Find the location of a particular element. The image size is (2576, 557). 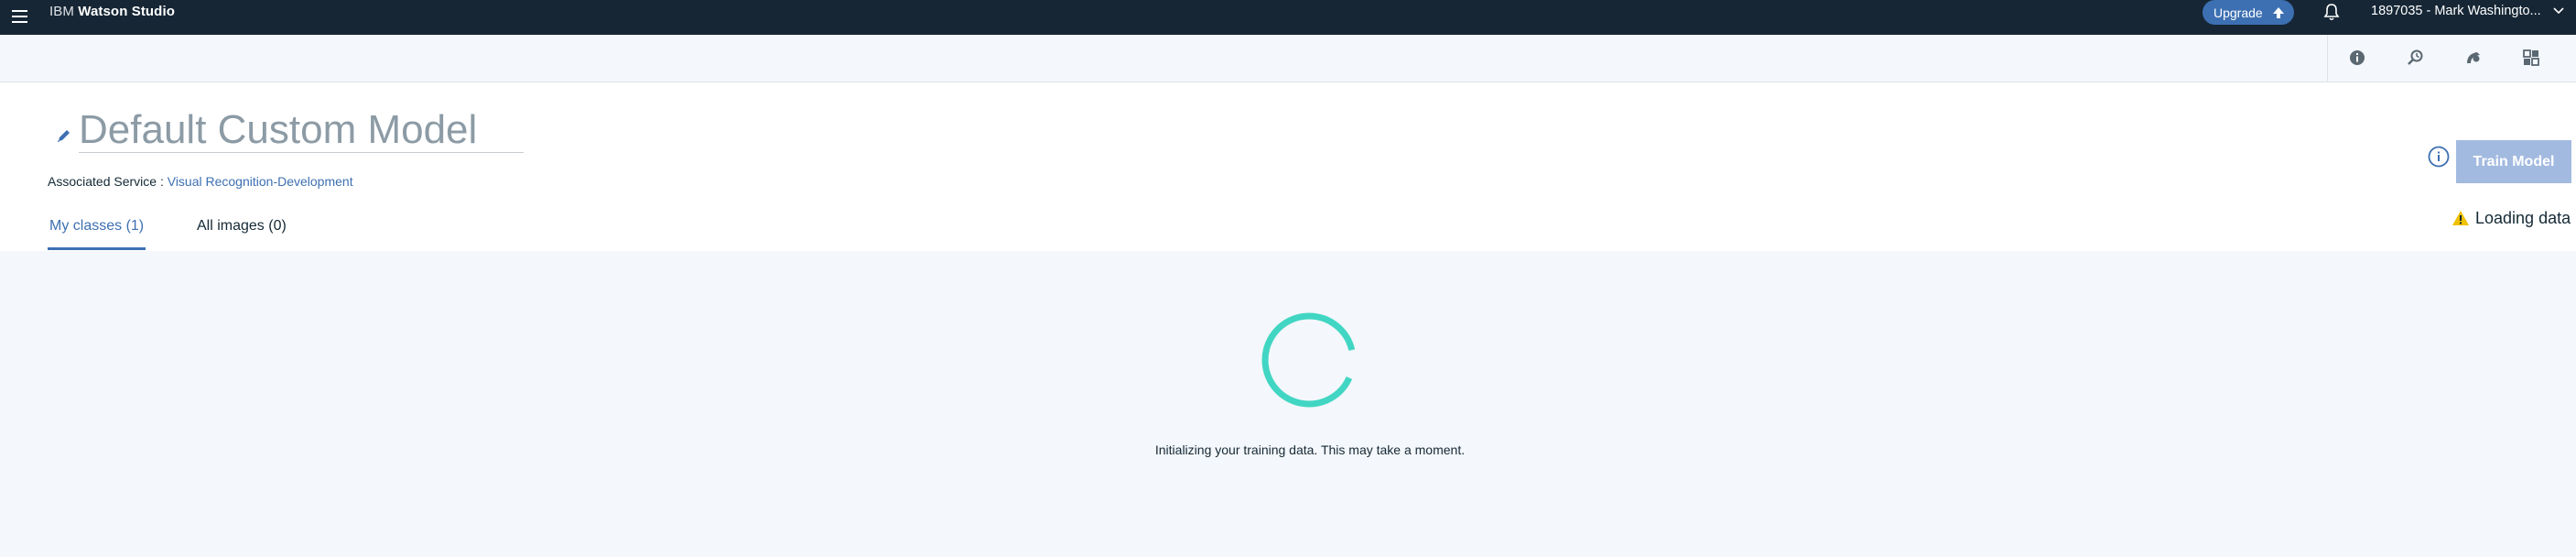

model-name-input: Default Custom Model is located at coordinates (301, 129).